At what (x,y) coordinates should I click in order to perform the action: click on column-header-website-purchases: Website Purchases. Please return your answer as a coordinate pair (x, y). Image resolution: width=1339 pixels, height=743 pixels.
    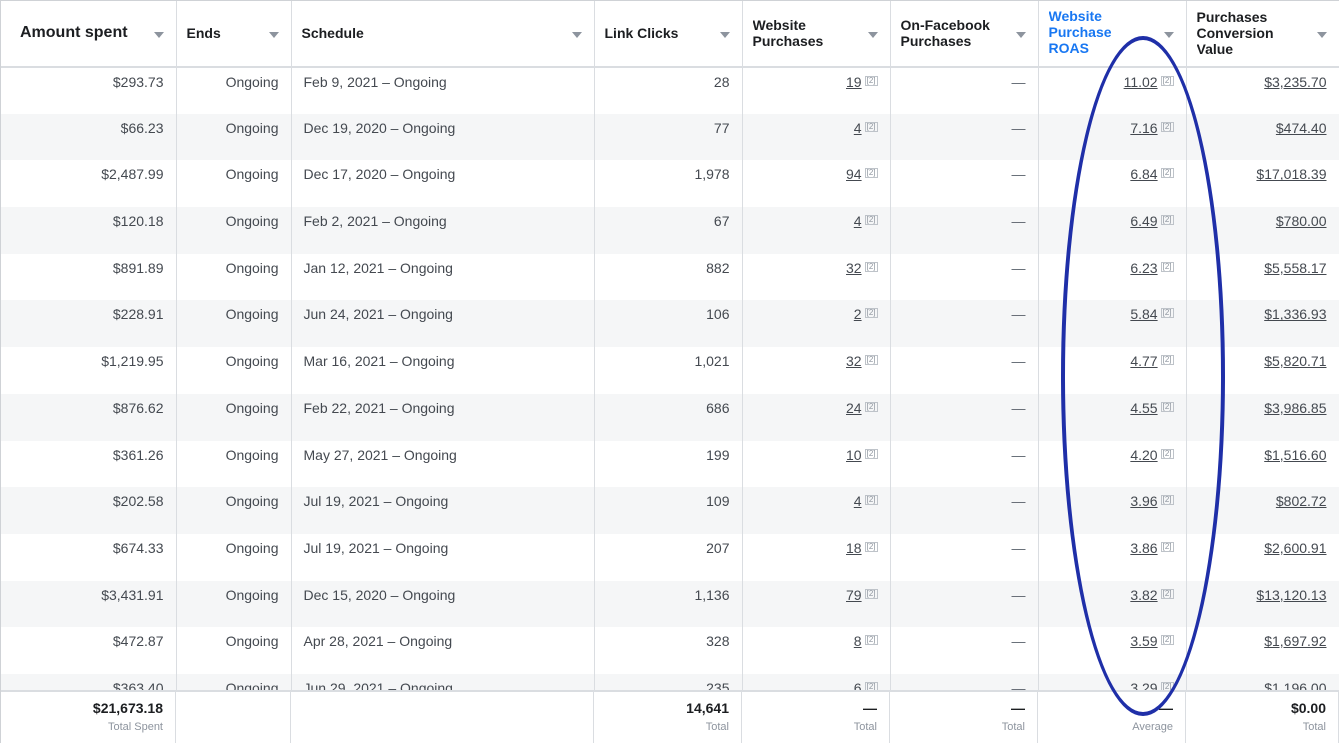
    Looking at the image, I should click on (816, 34).